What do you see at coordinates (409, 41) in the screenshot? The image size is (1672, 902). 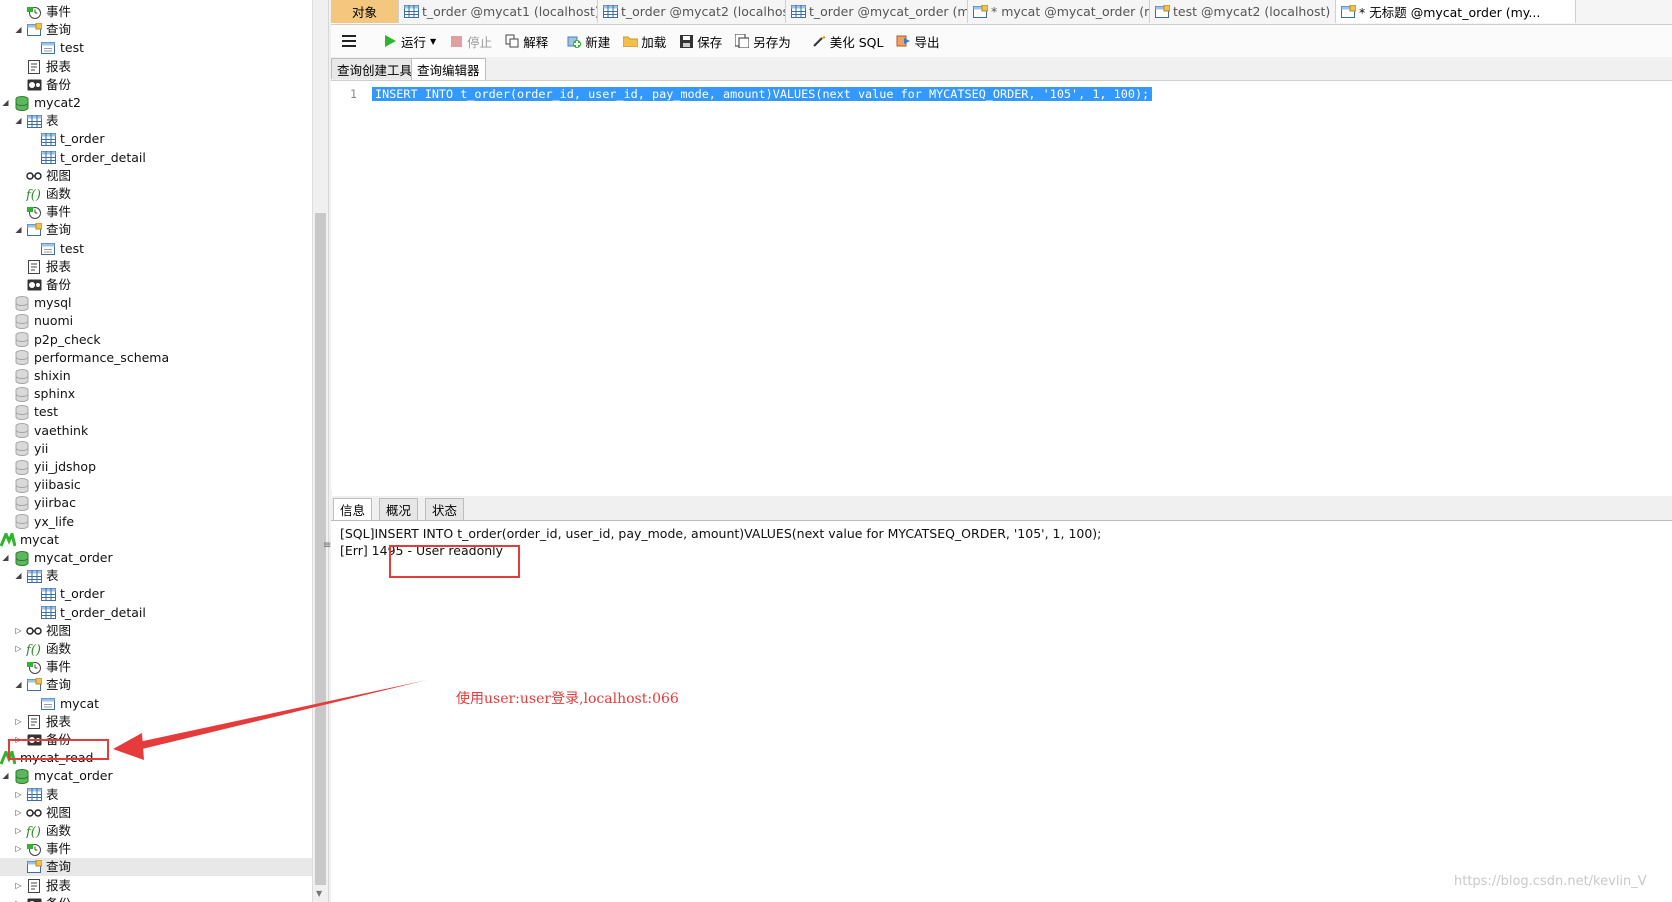 I see `run-button: 运行 ▼` at bounding box center [409, 41].